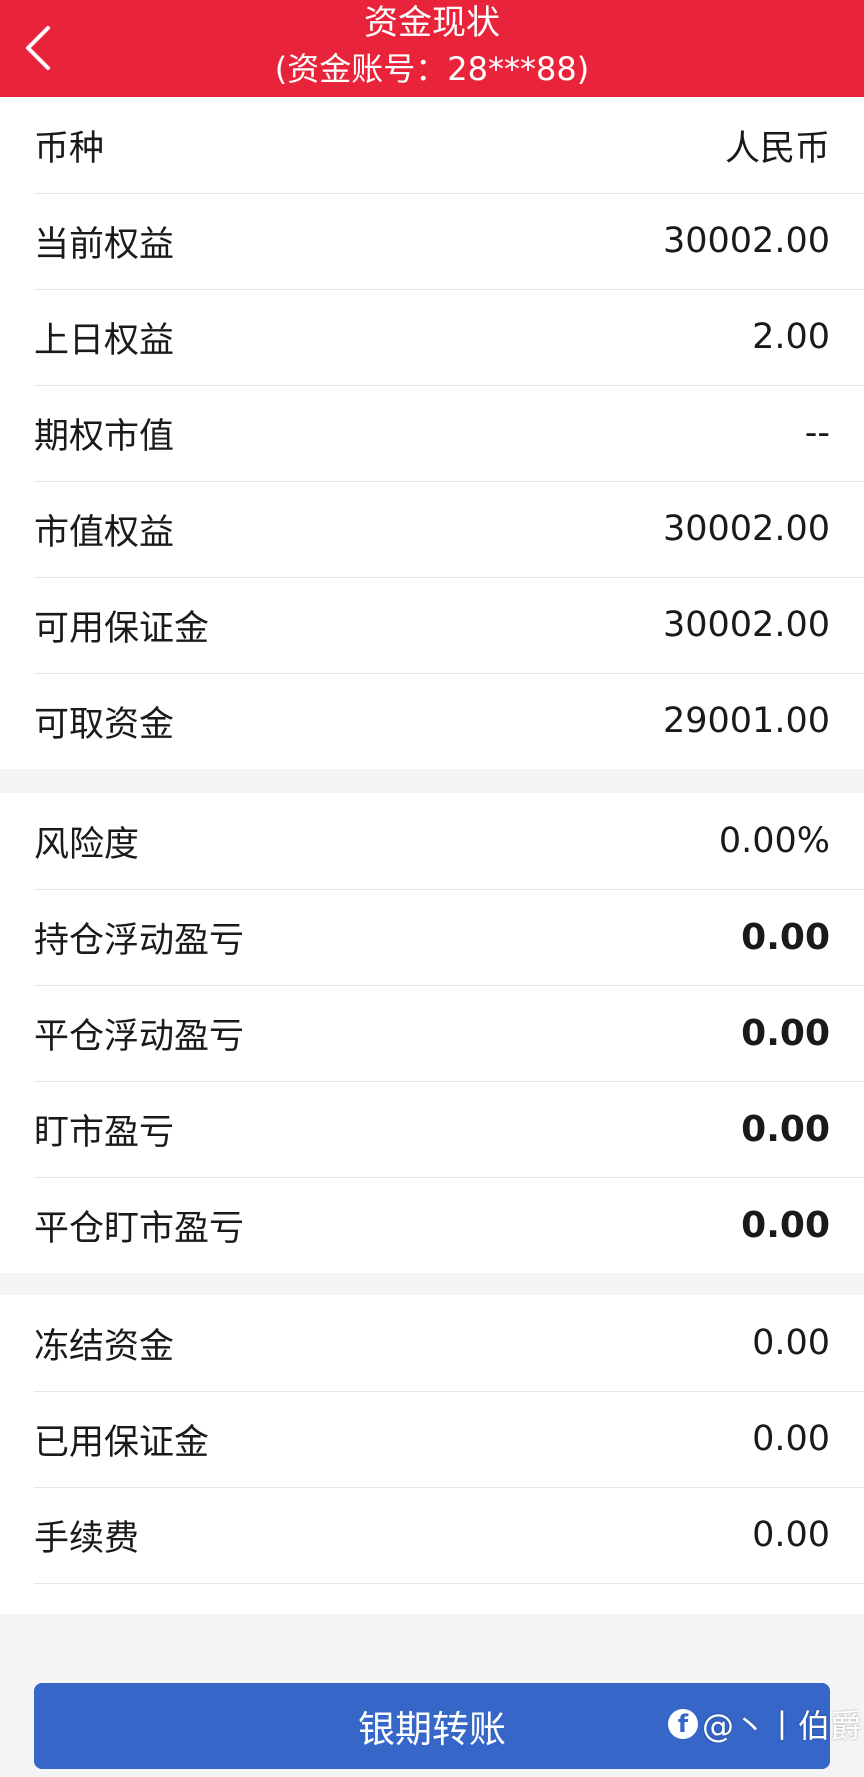 This screenshot has height=1777, width=864. I want to click on row-label: 市值权益, so click(104, 532).